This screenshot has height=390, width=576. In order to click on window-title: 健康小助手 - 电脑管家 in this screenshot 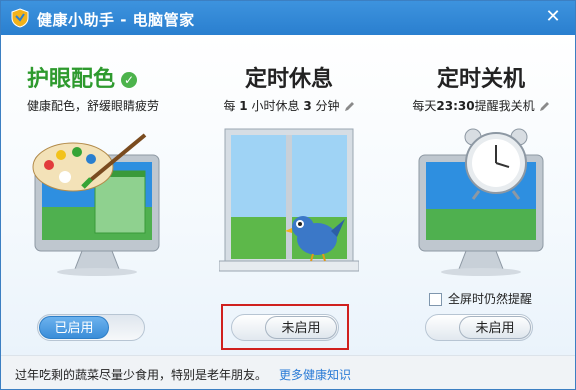, I will do `click(116, 20)`.